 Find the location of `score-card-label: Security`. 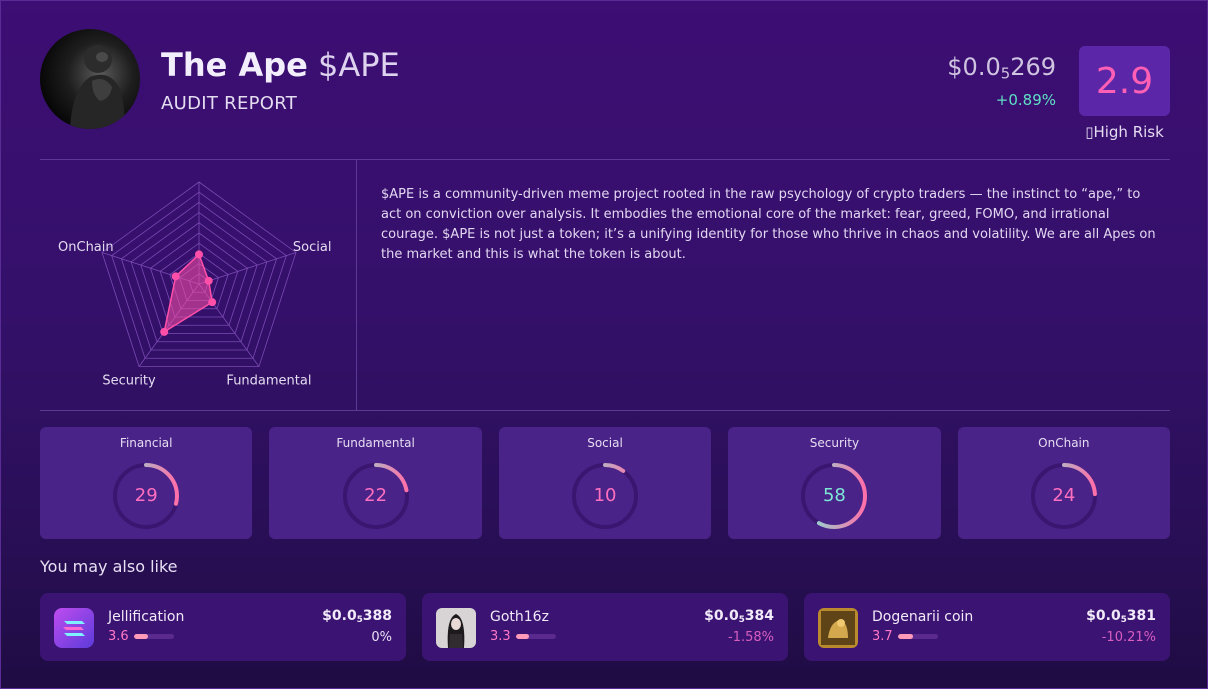

score-card-label: Security is located at coordinates (834, 443).